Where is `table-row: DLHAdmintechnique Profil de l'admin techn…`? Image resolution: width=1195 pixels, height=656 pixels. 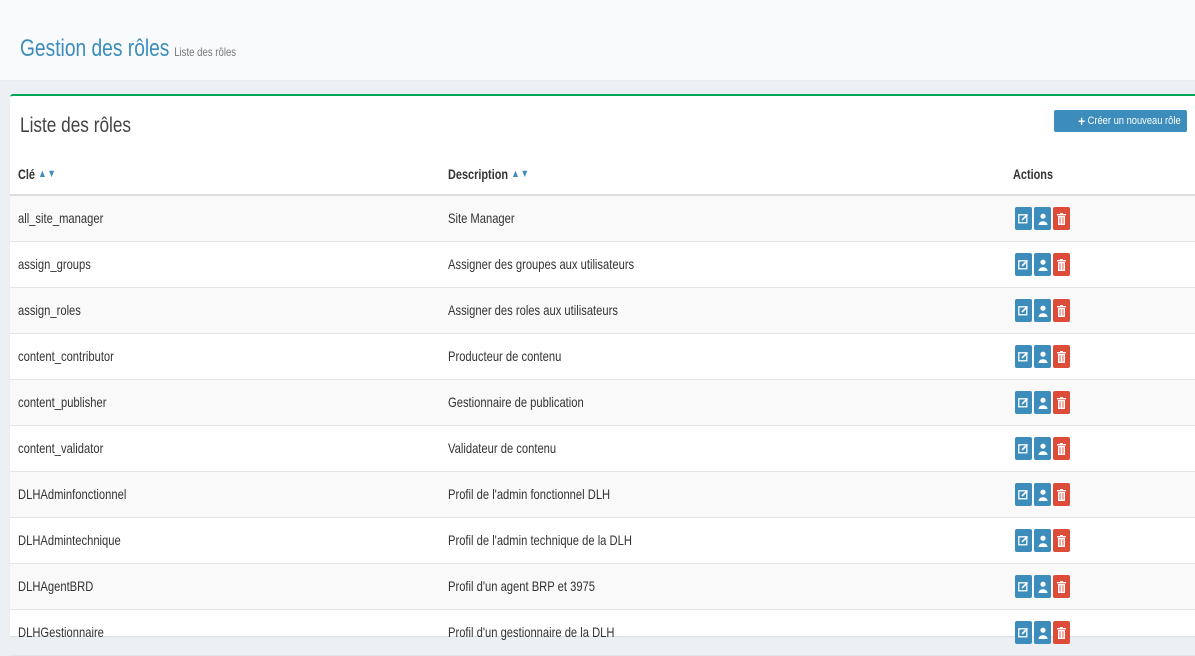
table-row: DLHAdmintechnique Profil de l'admin techn… is located at coordinates (602, 541).